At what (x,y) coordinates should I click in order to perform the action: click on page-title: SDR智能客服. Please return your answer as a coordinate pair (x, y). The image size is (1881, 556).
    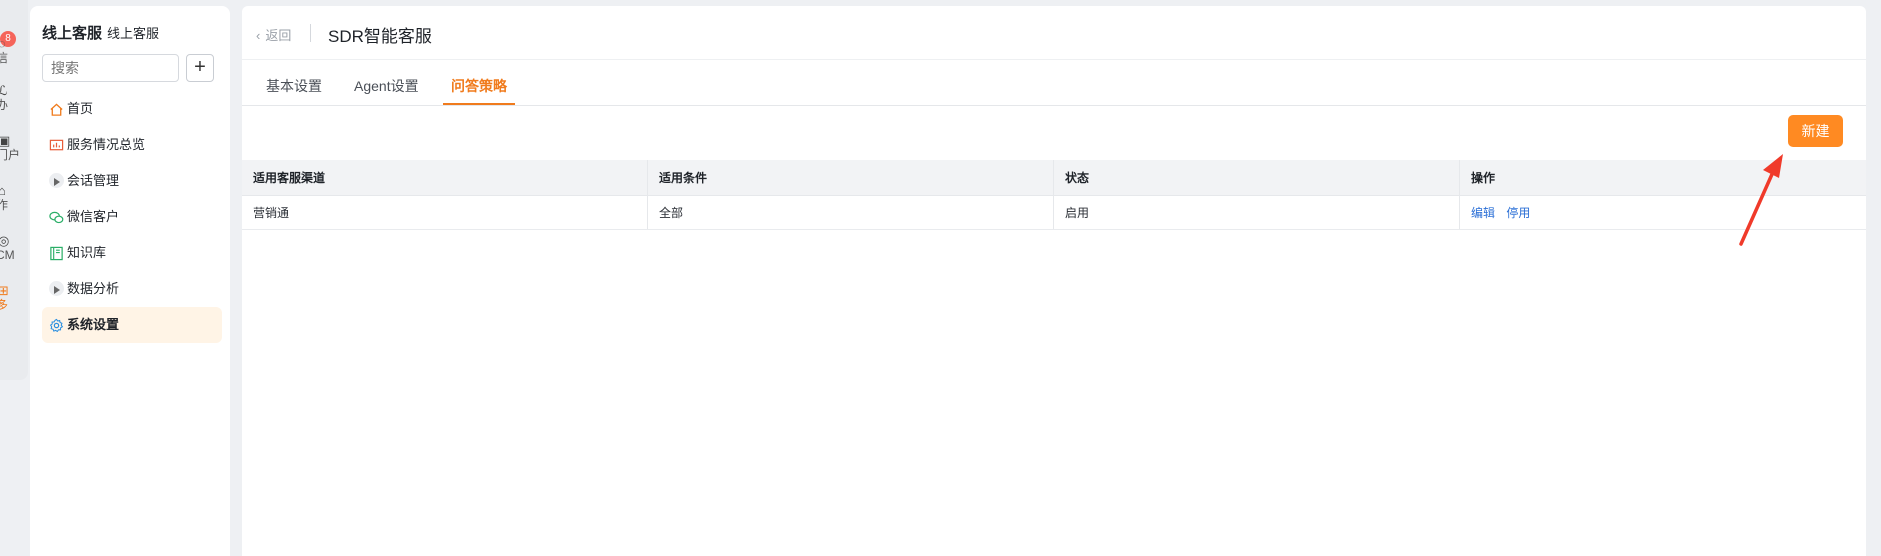
    Looking at the image, I should click on (380, 36).